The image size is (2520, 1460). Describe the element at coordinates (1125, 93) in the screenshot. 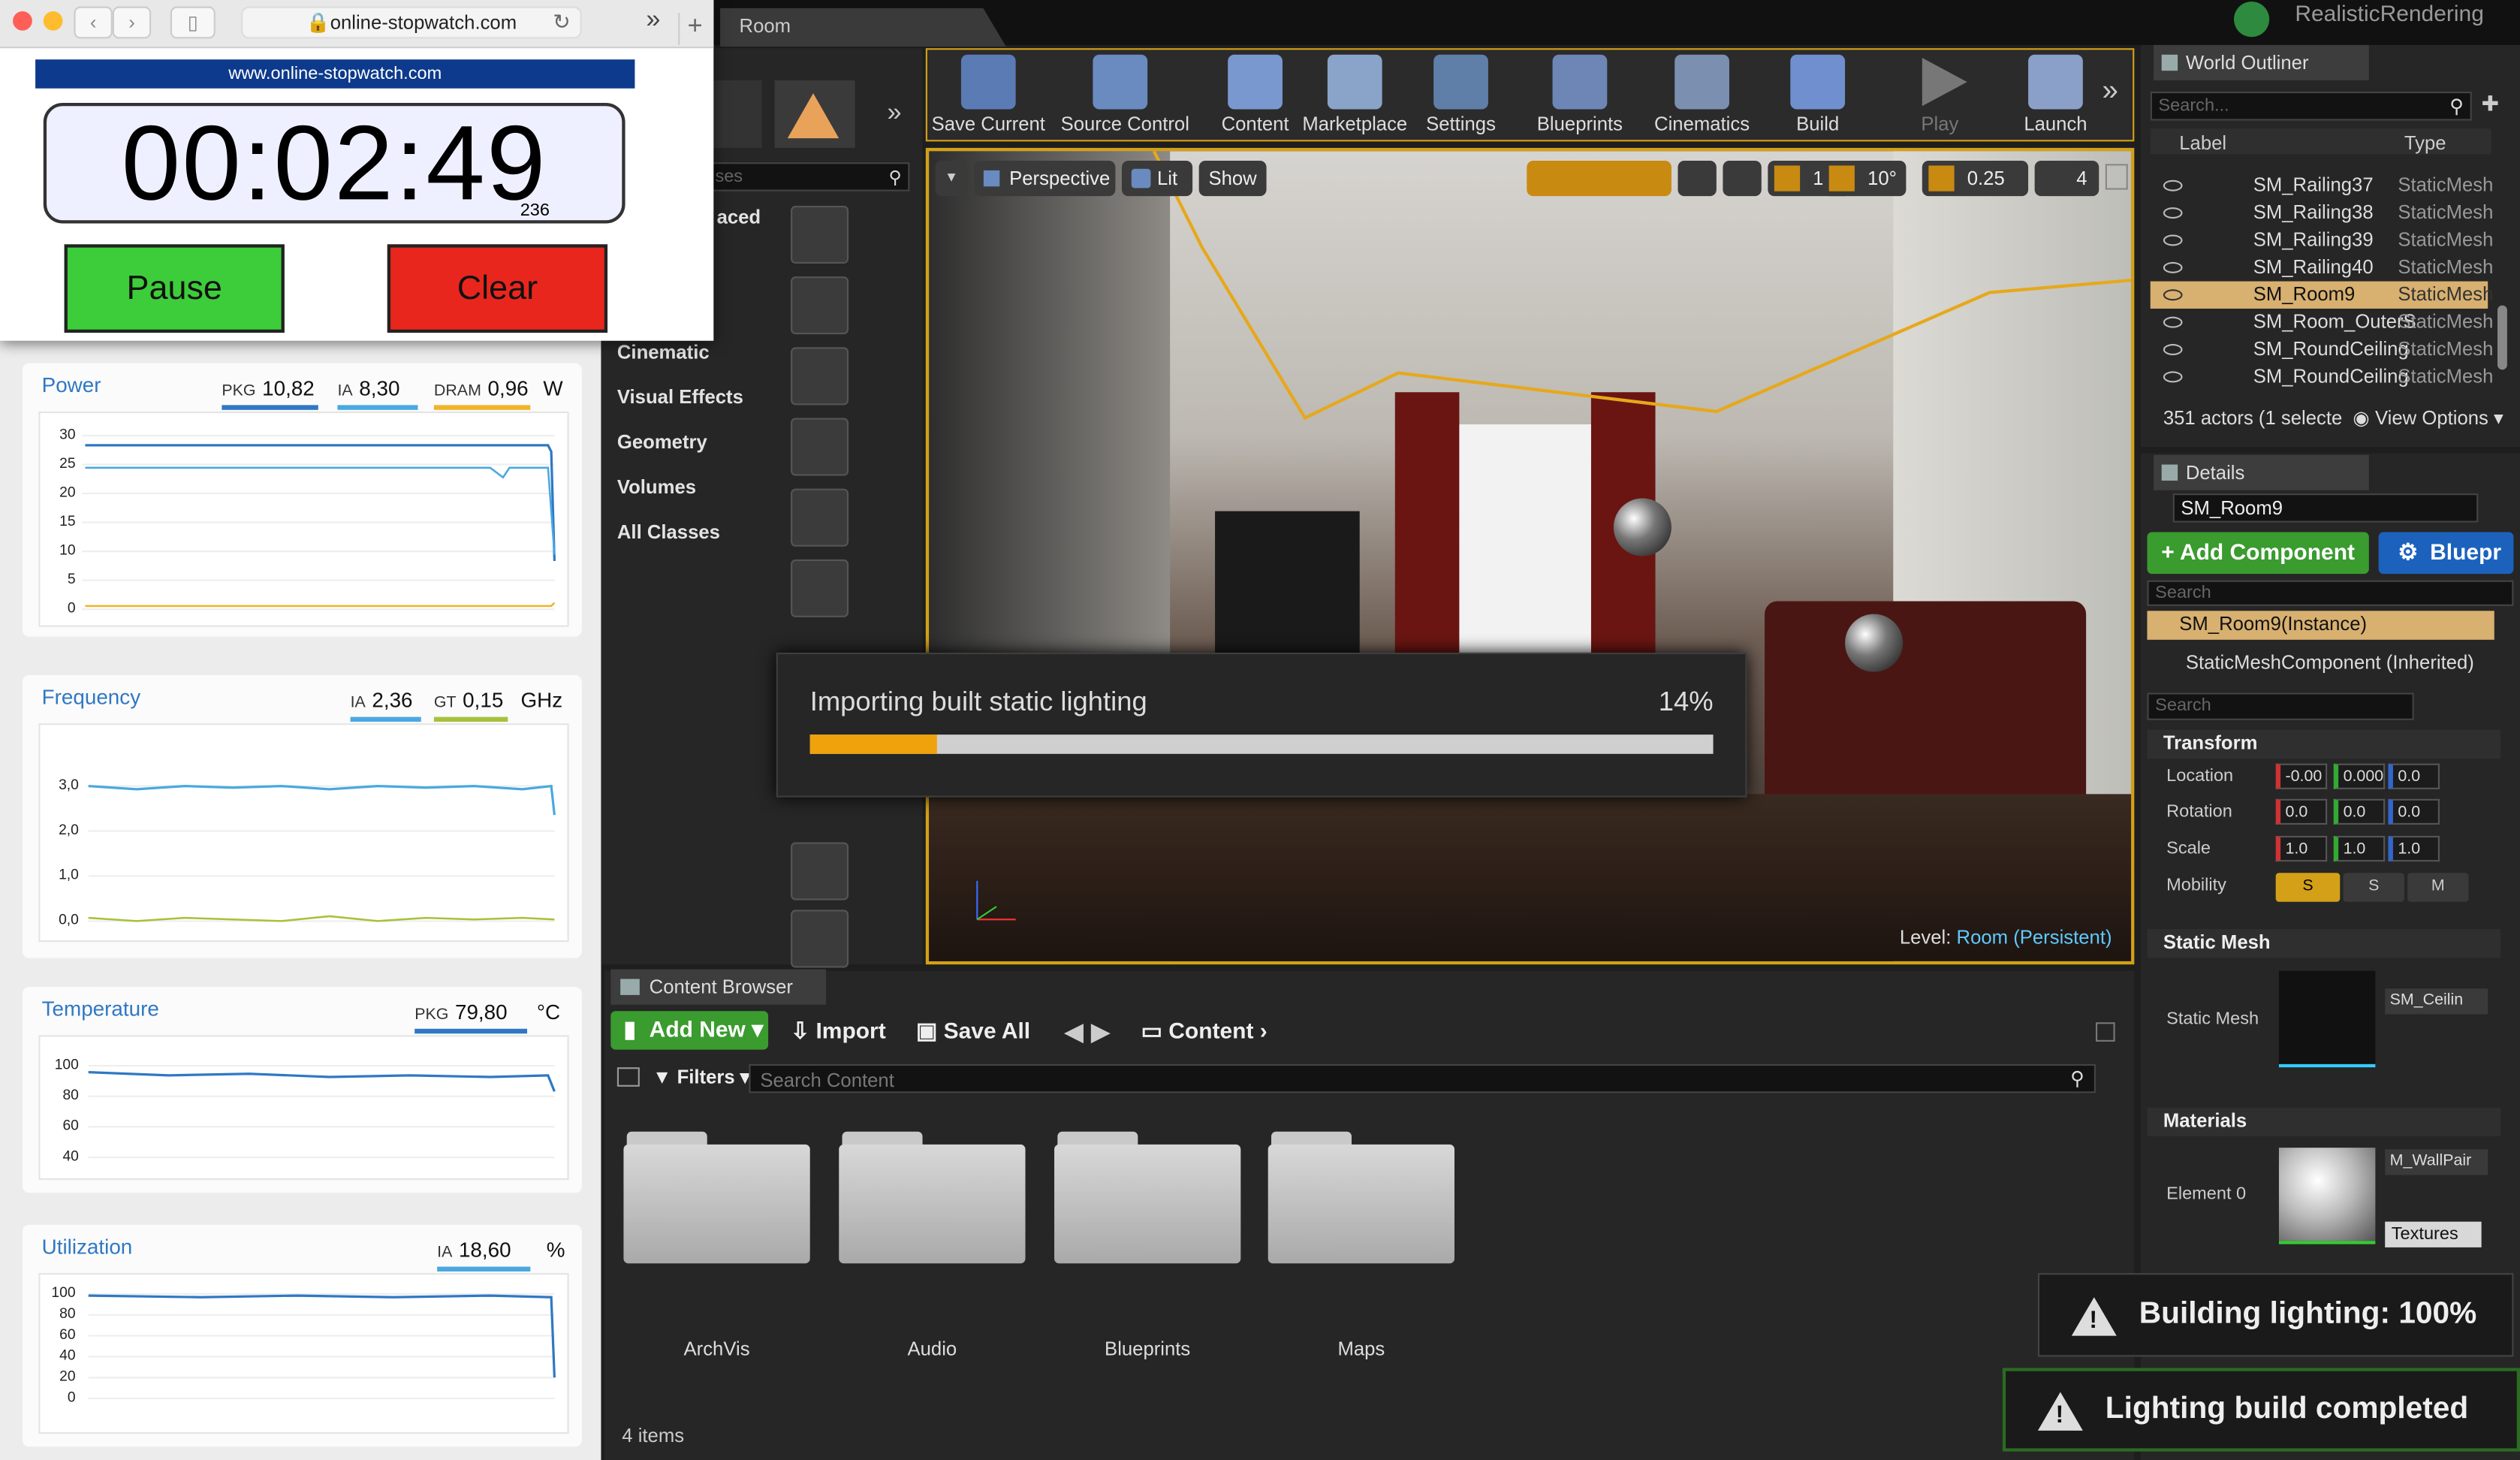

I see `source-control-button: Source Control` at that location.